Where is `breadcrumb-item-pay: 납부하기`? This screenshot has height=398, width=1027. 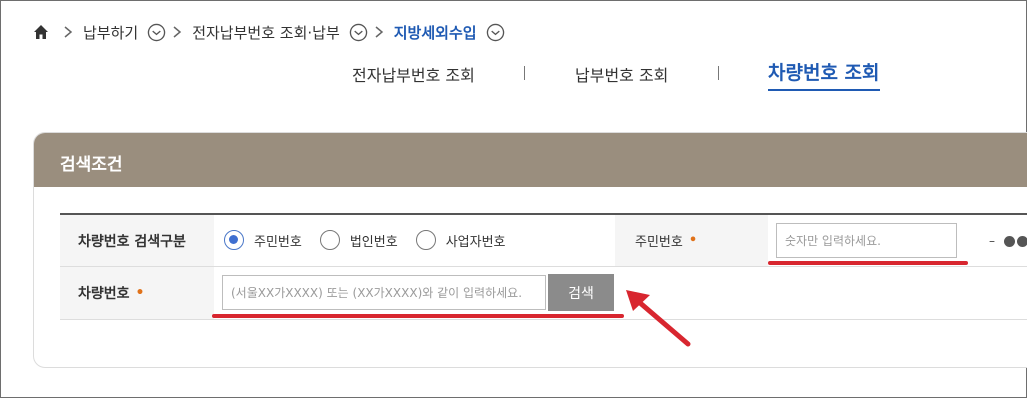
breadcrumb-item-pay: 납부하기 is located at coordinates (110, 32).